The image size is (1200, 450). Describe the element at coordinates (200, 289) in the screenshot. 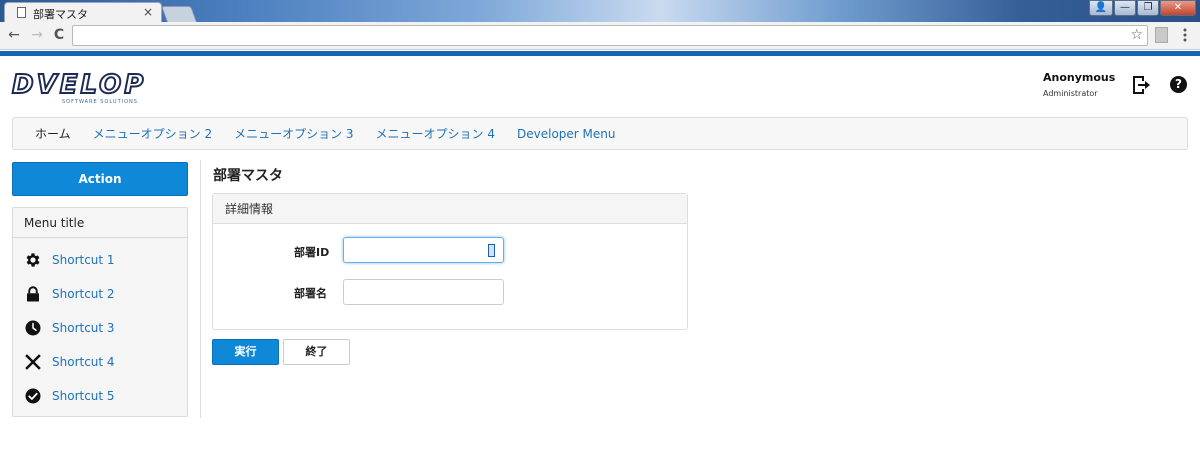

I see `content-divider` at that location.